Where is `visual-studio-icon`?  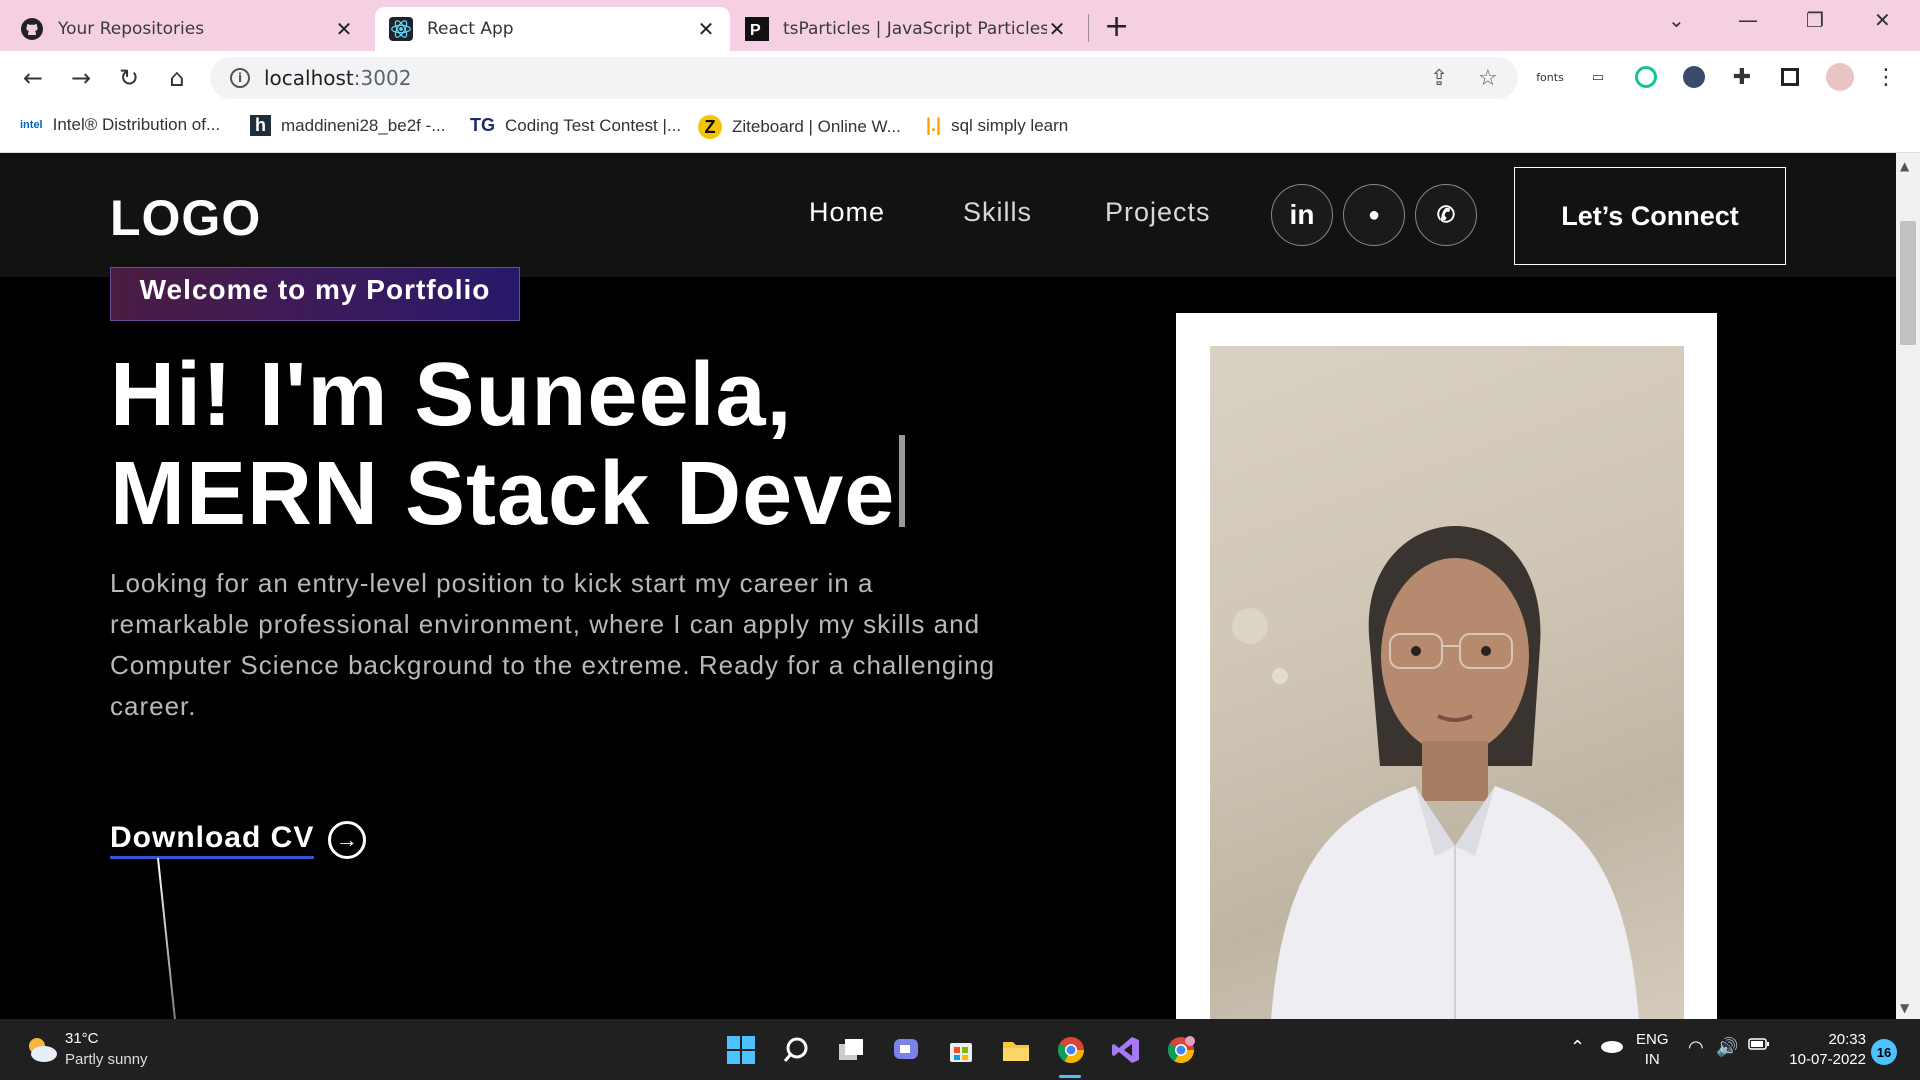
visual-studio-icon is located at coordinates (1126, 1050).